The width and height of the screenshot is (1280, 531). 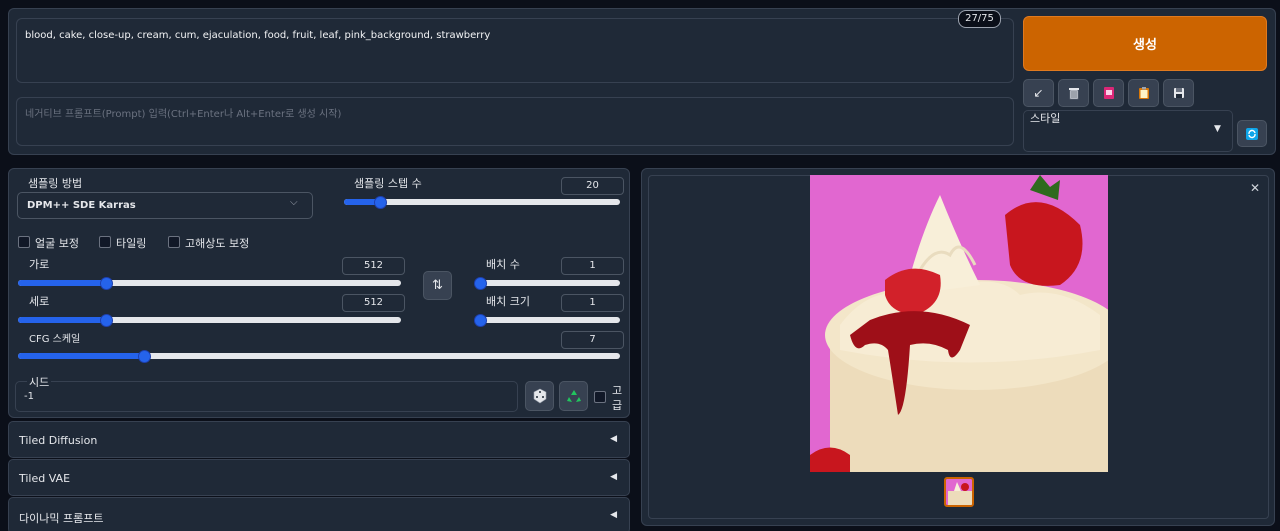 I want to click on apply-styles-button, so click(x=1143, y=93).